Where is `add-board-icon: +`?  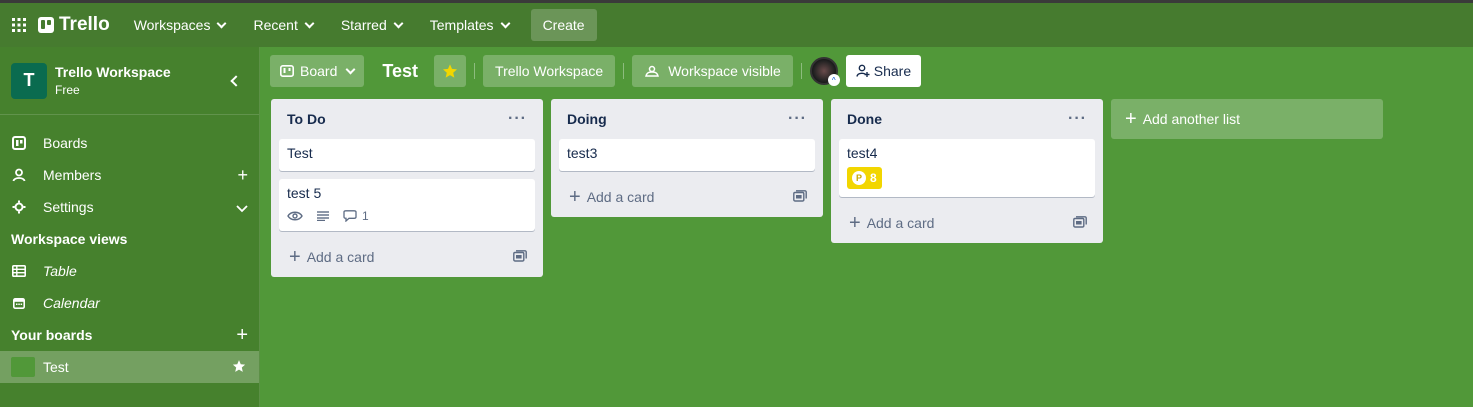 add-board-icon: + is located at coordinates (242, 335).